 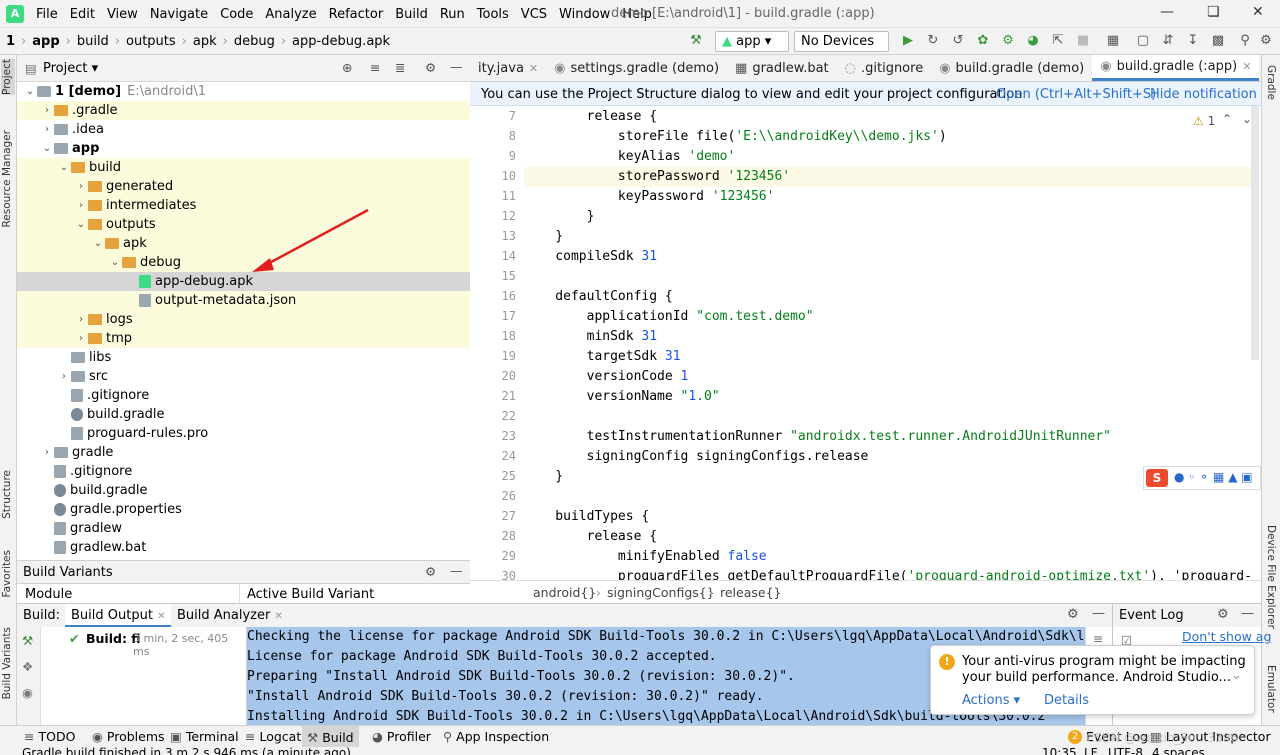 What do you see at coordinates (782, 68) in the screenshot?
I see `tab-gradlew-bat: ▦gradlew.bat` at bounding box center [782, 68].